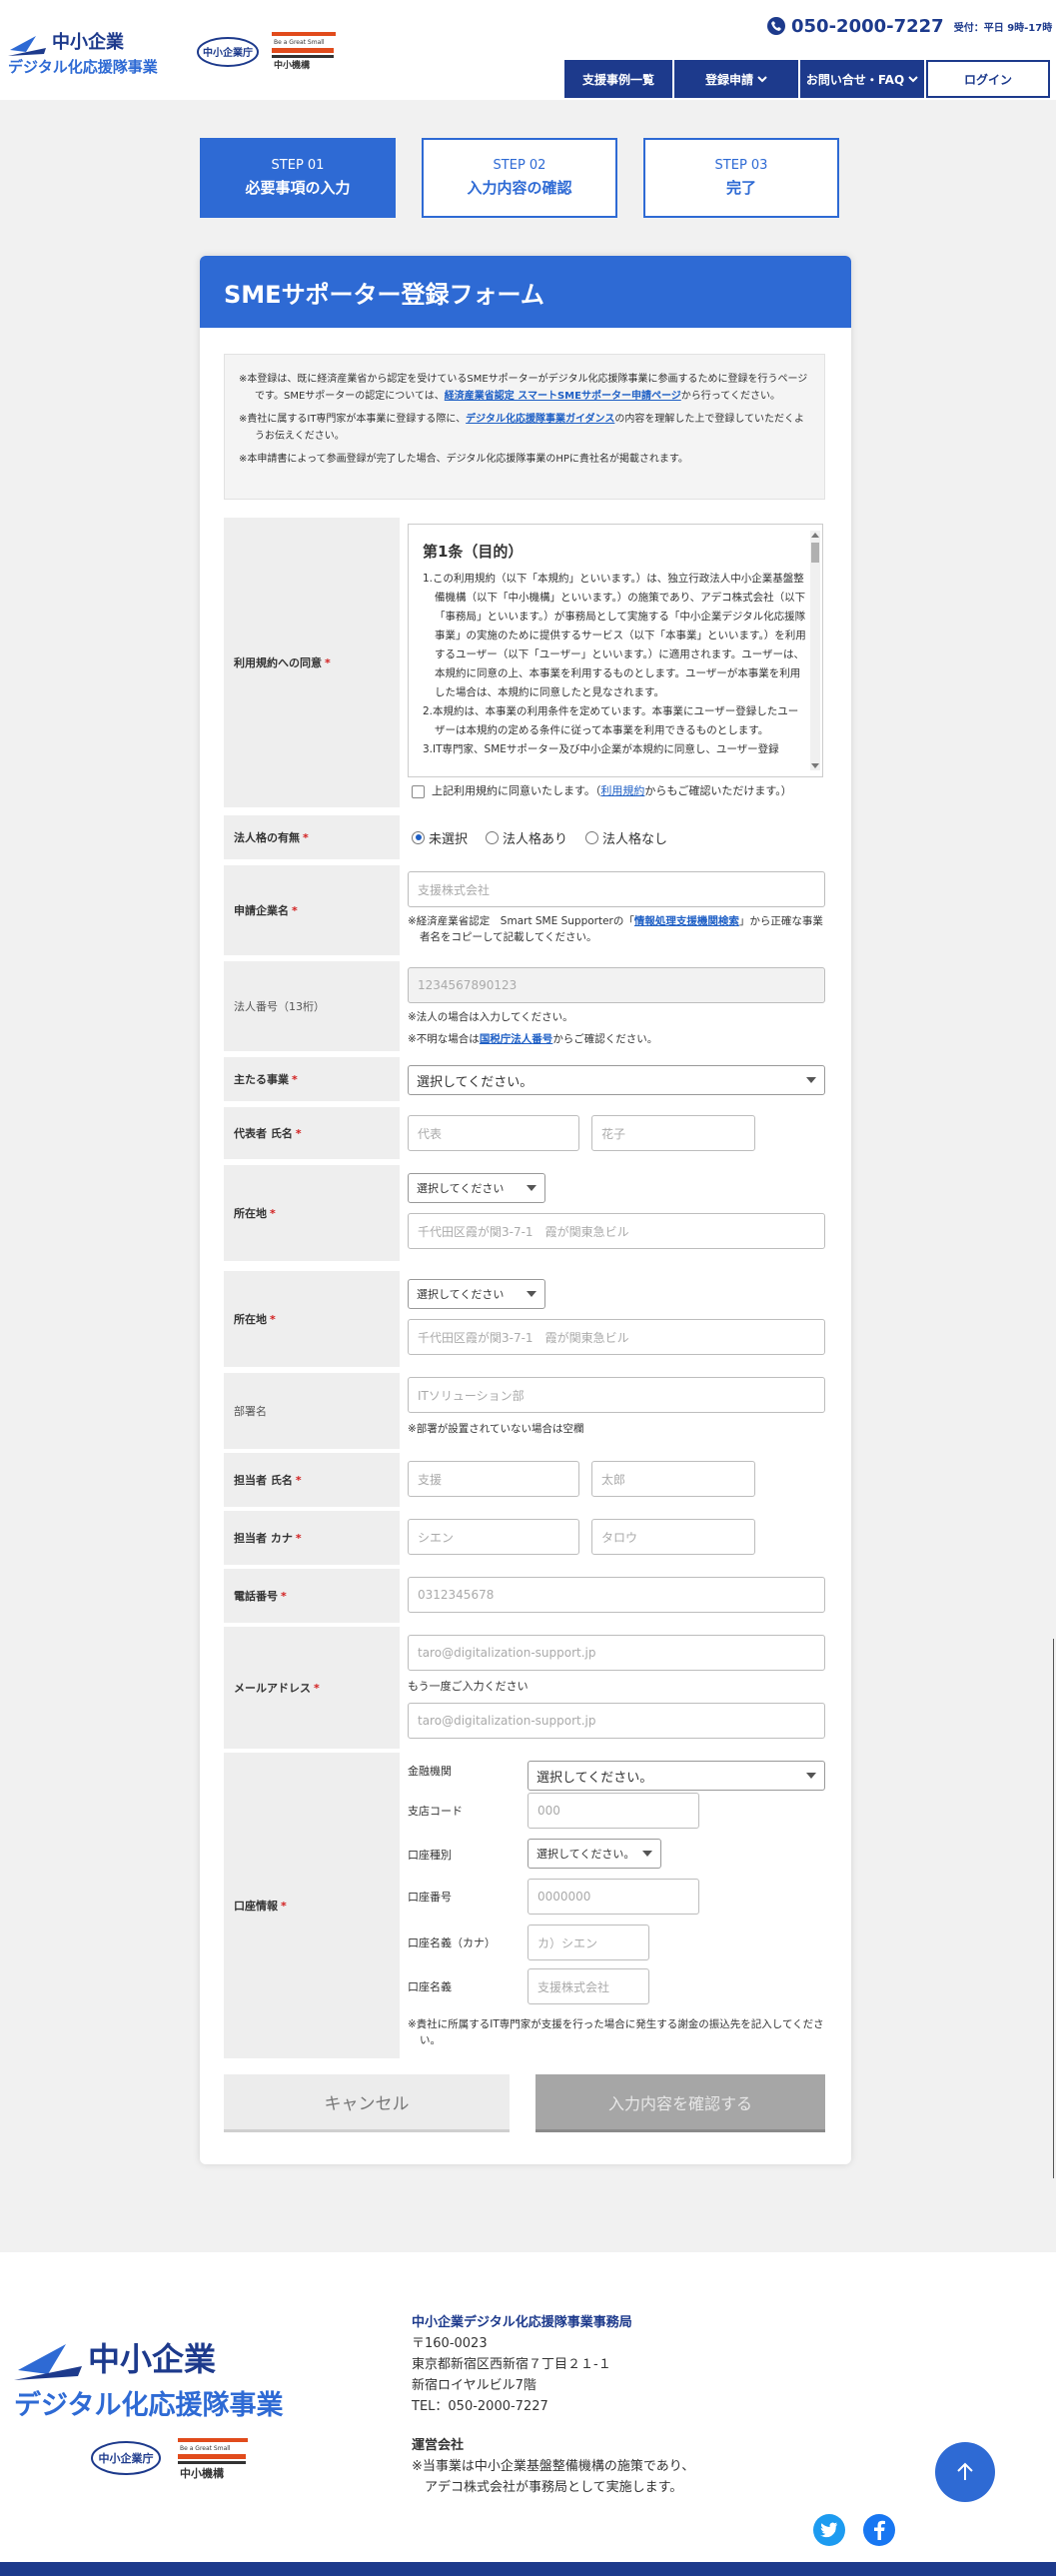 This screenshot has width=1056, height=2576. I want to click on bank-label: 口座情報 *, so click(312, 1905).